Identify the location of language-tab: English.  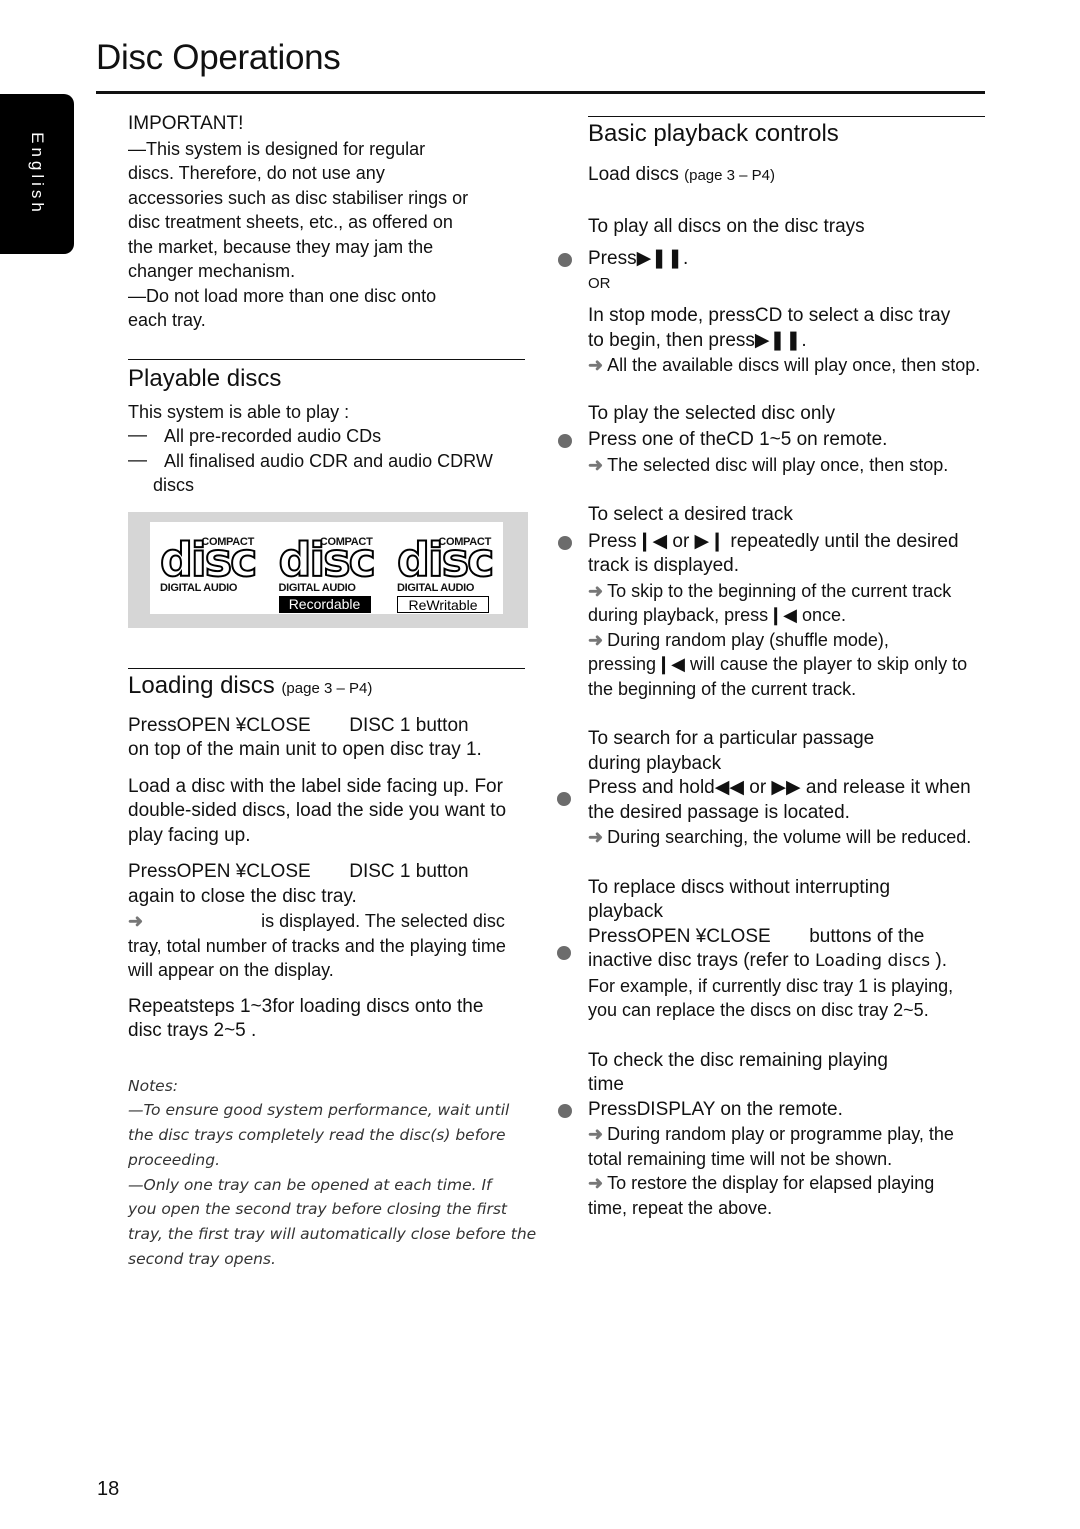
(37, 174).